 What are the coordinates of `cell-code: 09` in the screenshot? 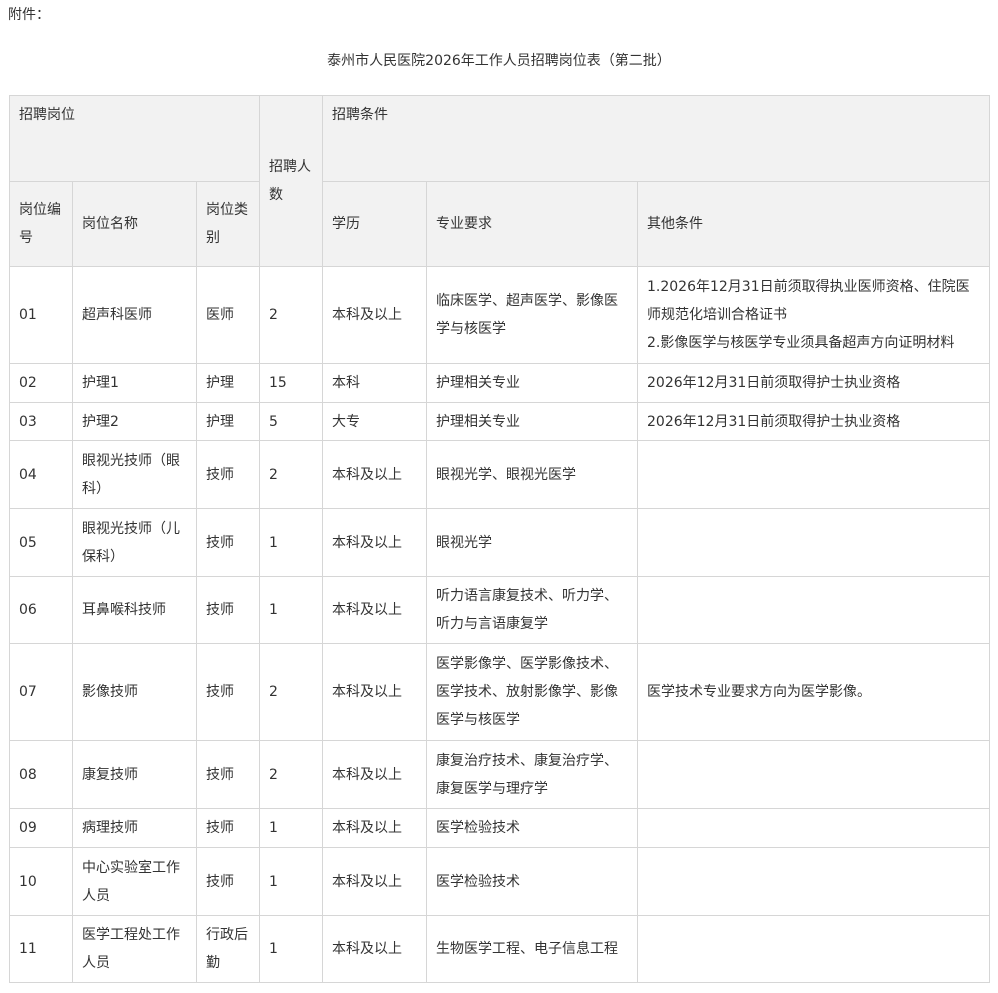 It's located at (41, 828).